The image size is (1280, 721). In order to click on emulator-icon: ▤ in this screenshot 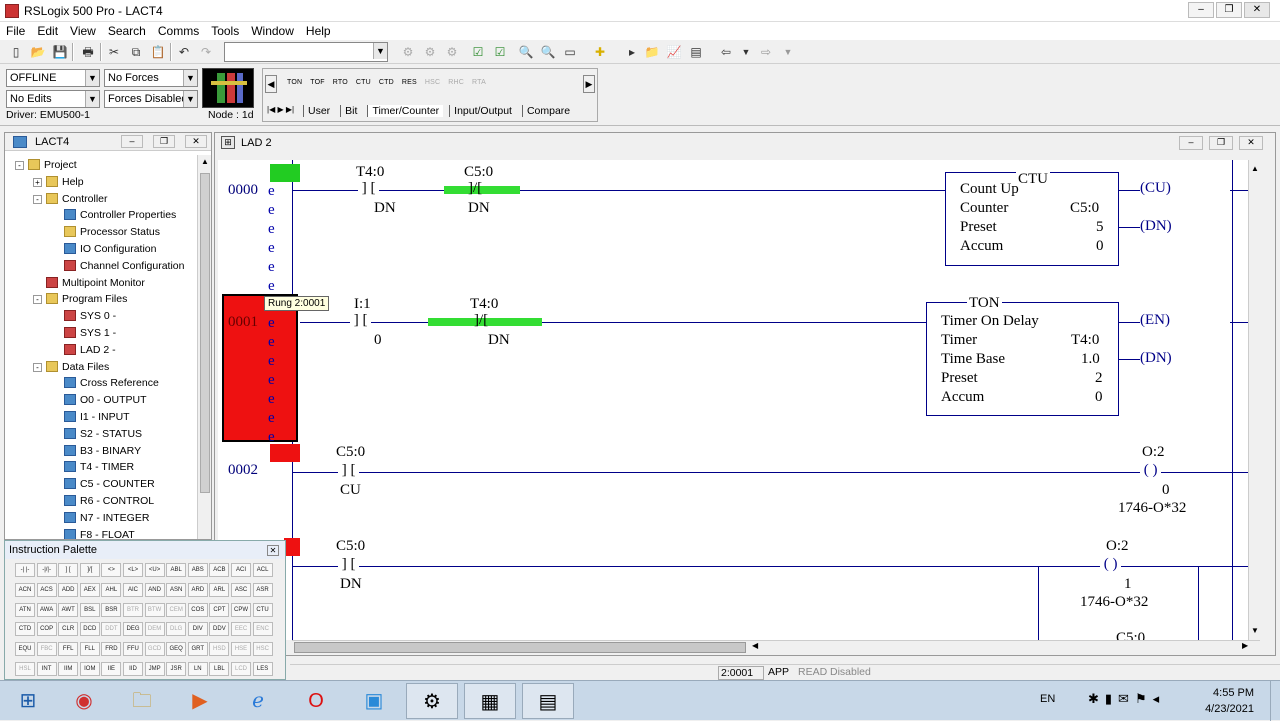, I will do `click(548, 701)`.